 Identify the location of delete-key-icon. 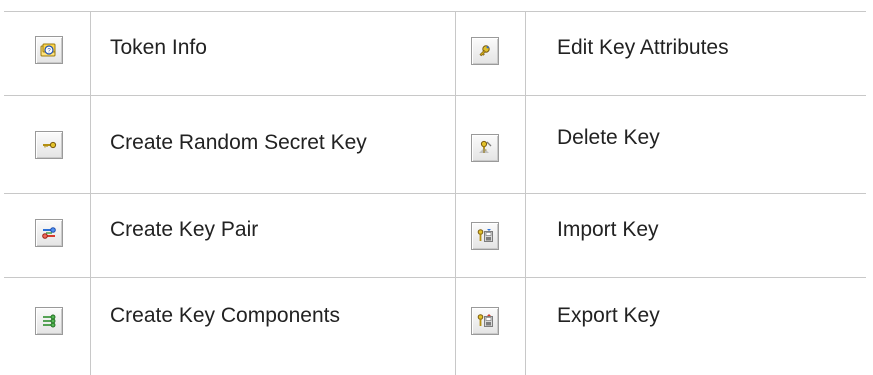
(485, 148).